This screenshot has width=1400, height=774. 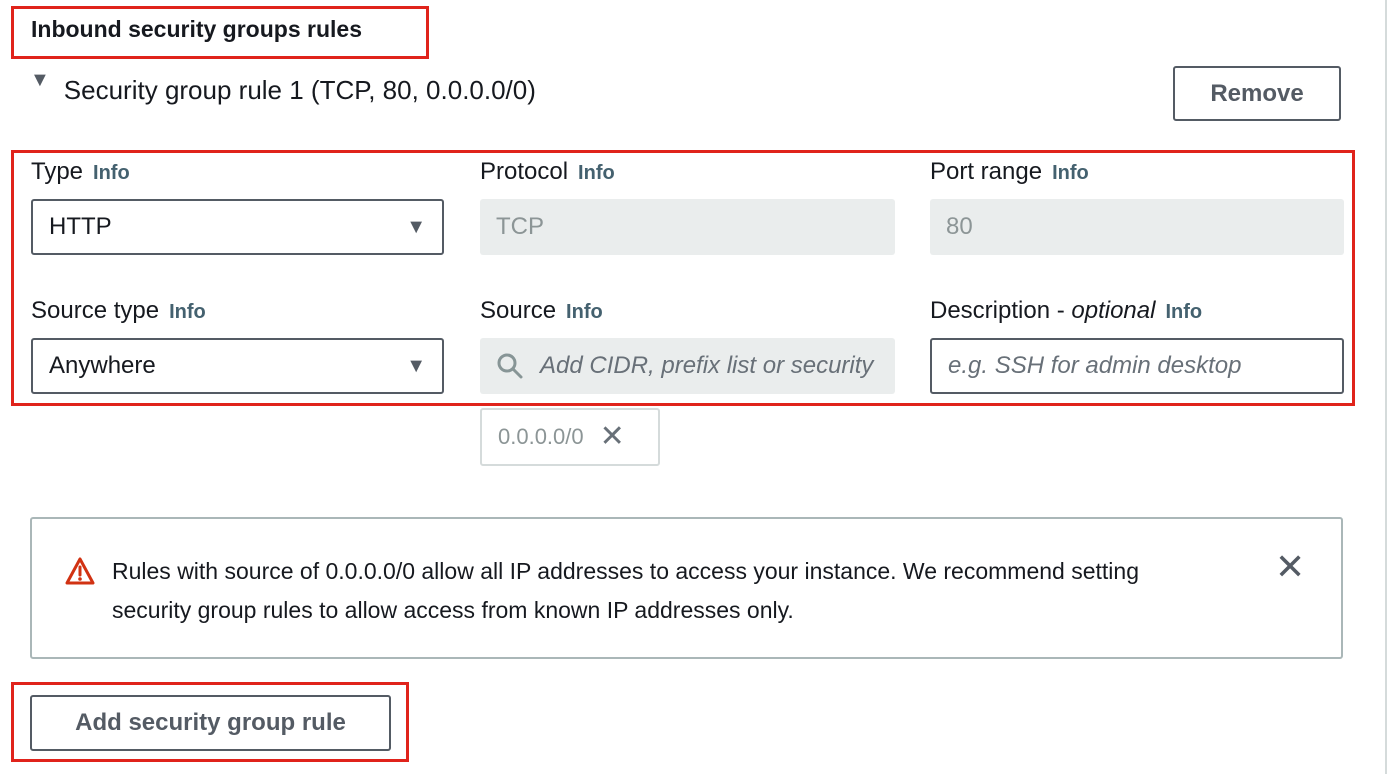 I want to click on source-label: Source Info, so click(x=541, y=311).